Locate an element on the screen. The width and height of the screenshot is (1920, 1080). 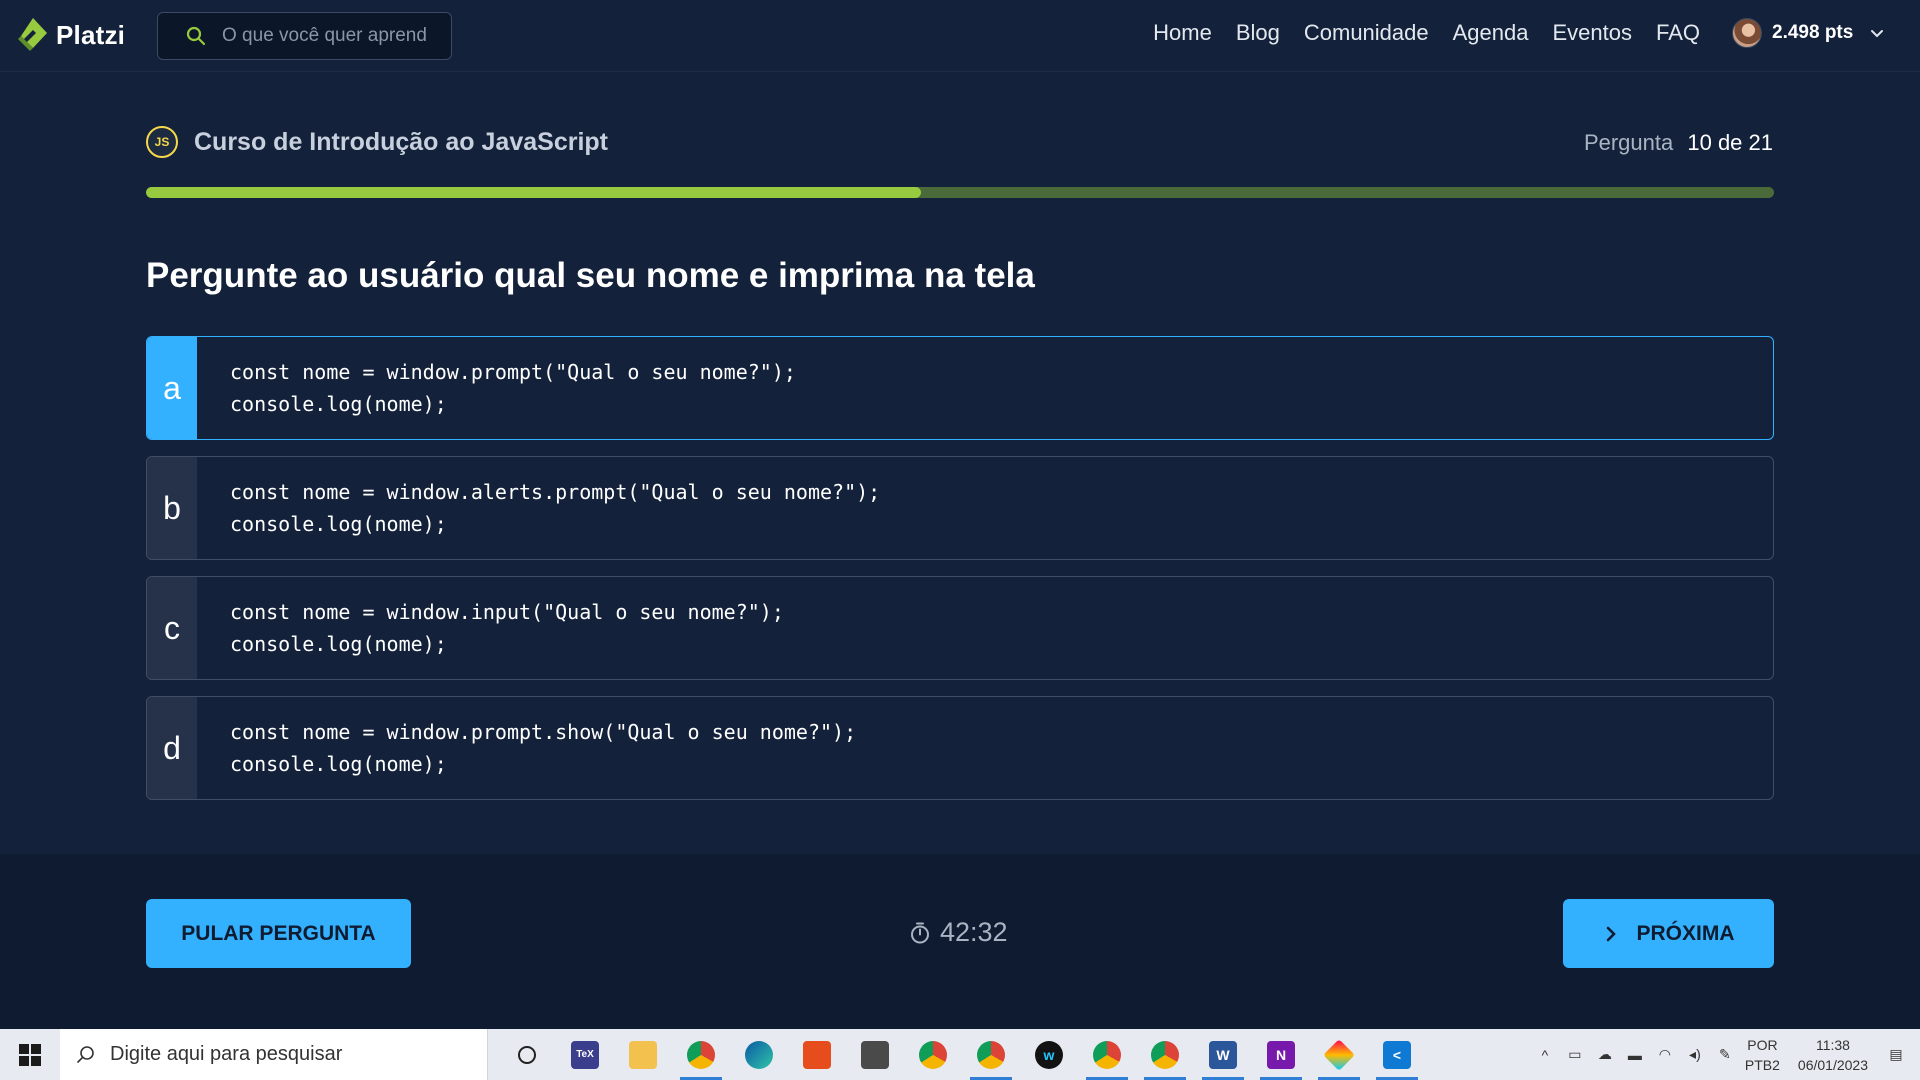
user-points: 2.498 pts is located at coordinates (1813, 32).